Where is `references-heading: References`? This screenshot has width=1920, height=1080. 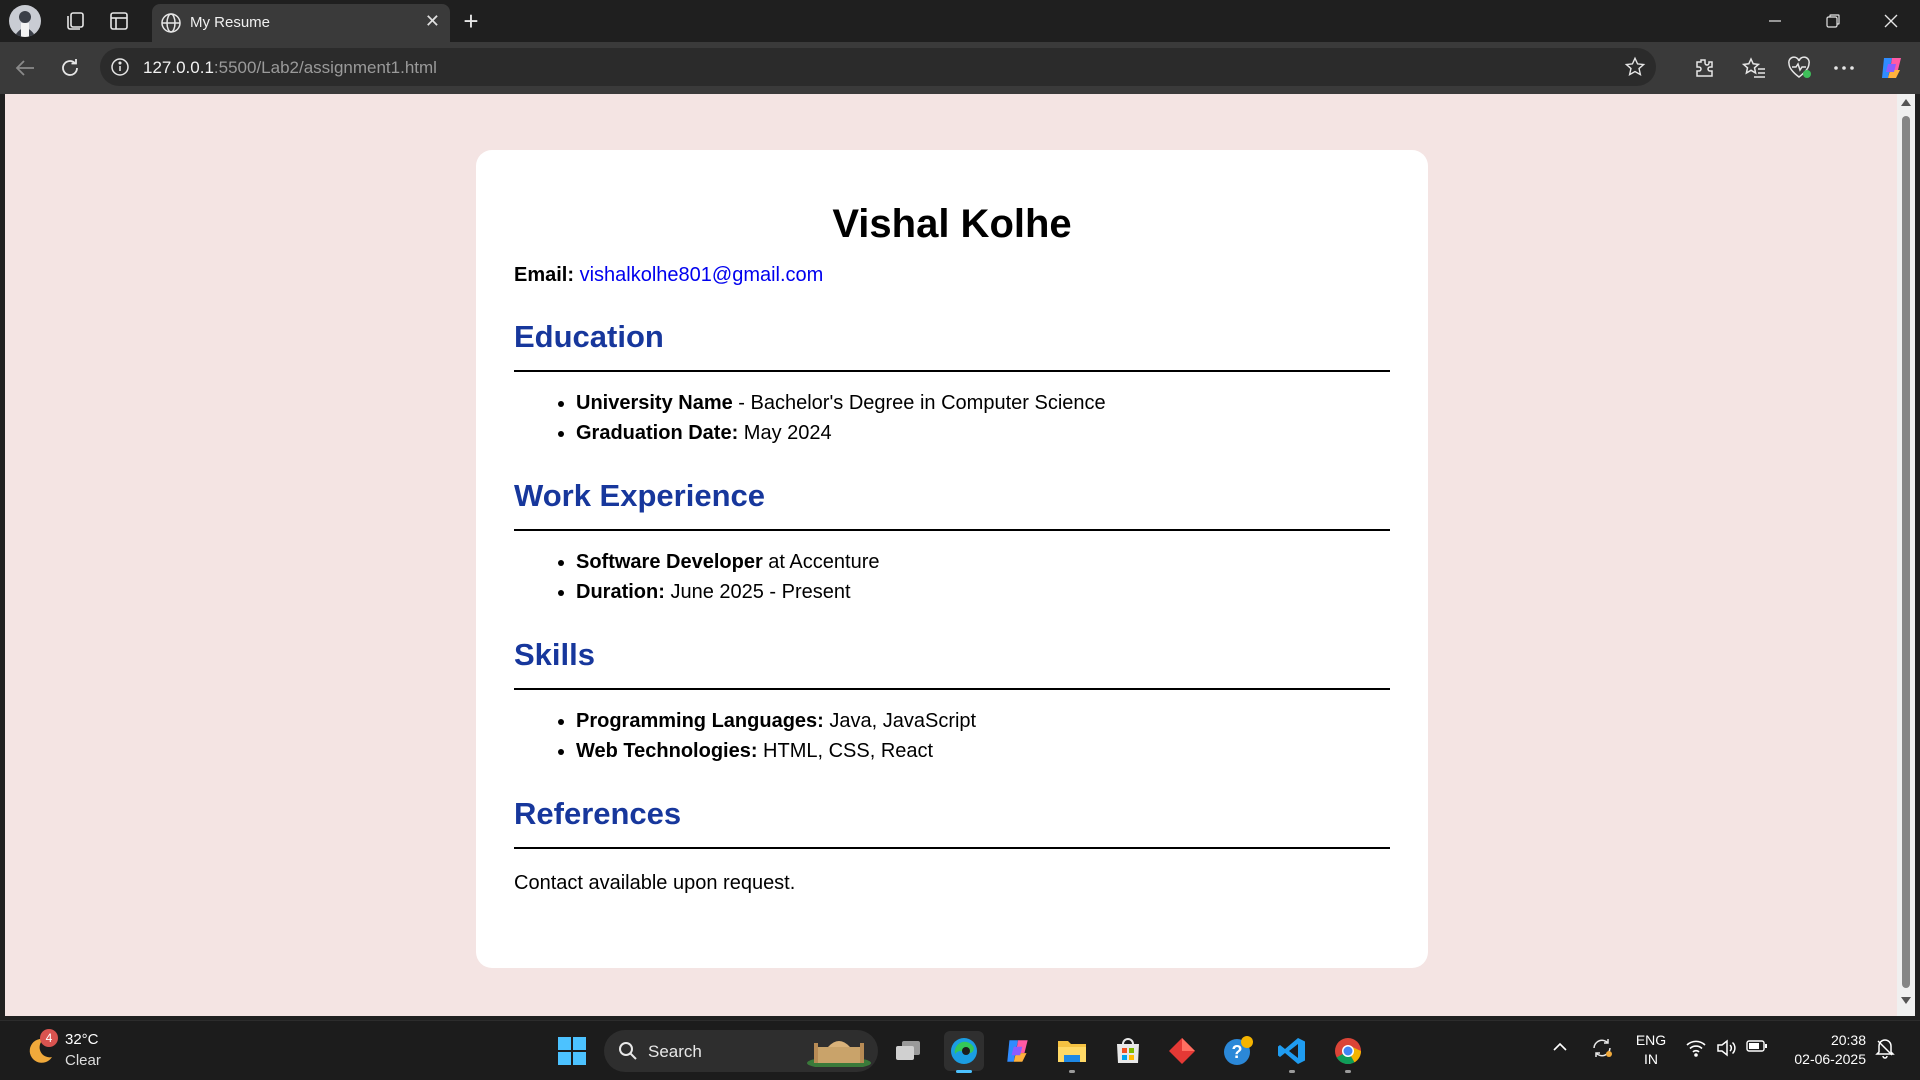
references-heading: References is located at coordinates (952, 821).